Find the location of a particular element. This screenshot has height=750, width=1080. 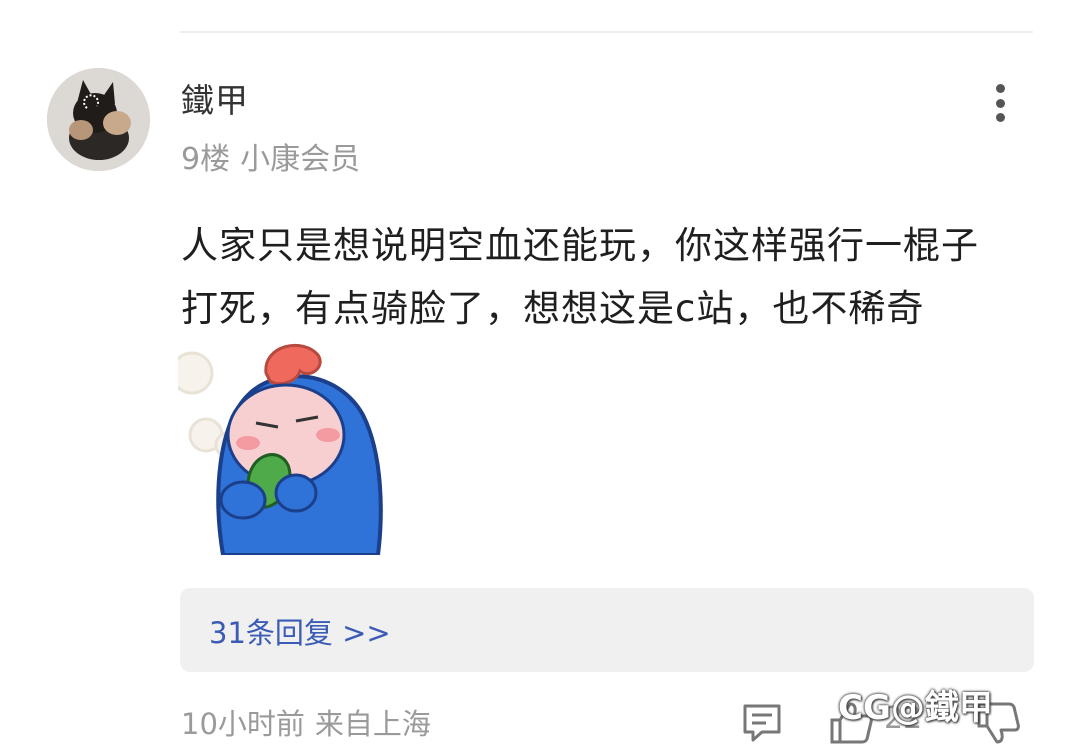

top-divider is located at coordinates (606, 32).